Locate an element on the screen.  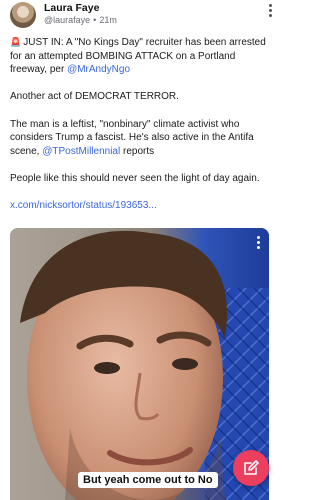
edit-icon is located at coordinates (251, 467).